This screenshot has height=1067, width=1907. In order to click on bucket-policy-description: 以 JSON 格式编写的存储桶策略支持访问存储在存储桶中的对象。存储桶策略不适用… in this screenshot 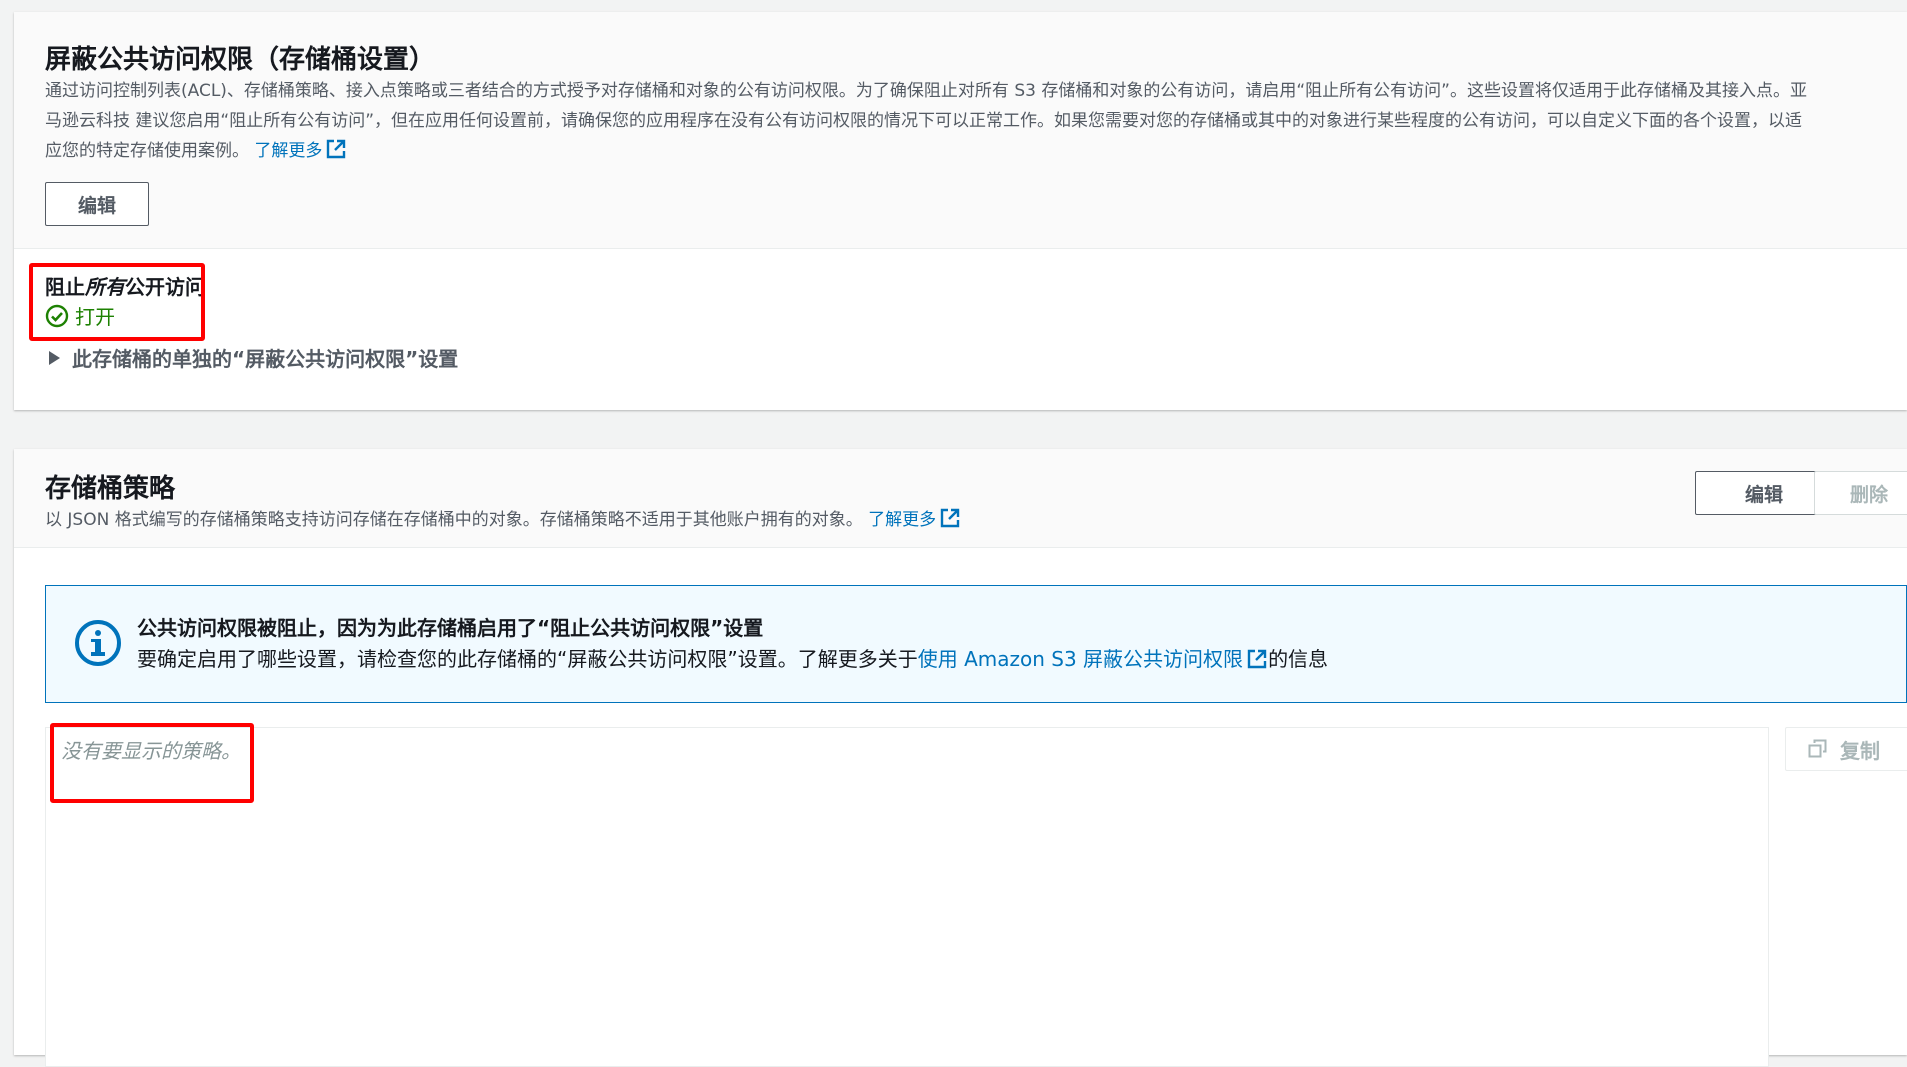, I will do `click(503, 520)`.